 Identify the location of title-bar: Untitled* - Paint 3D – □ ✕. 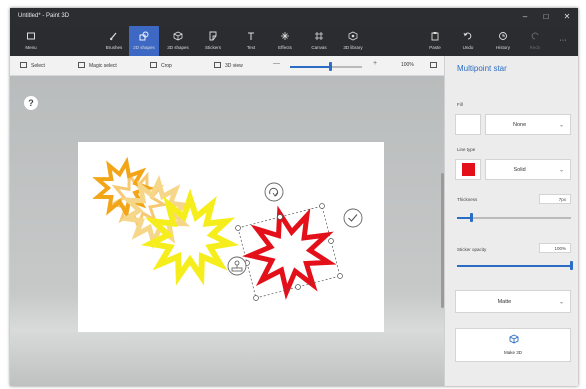
(294, 17).